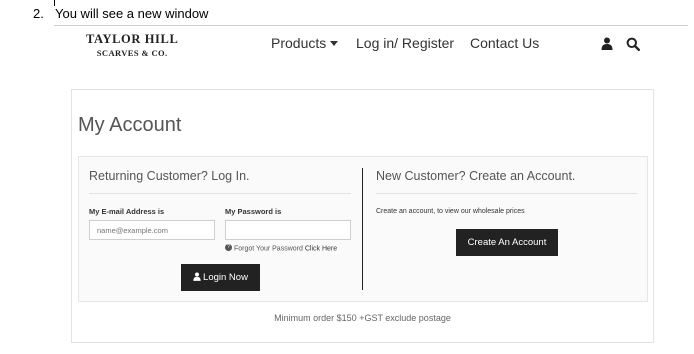  I want to click on login-button: Login Now, so click(220, 277).